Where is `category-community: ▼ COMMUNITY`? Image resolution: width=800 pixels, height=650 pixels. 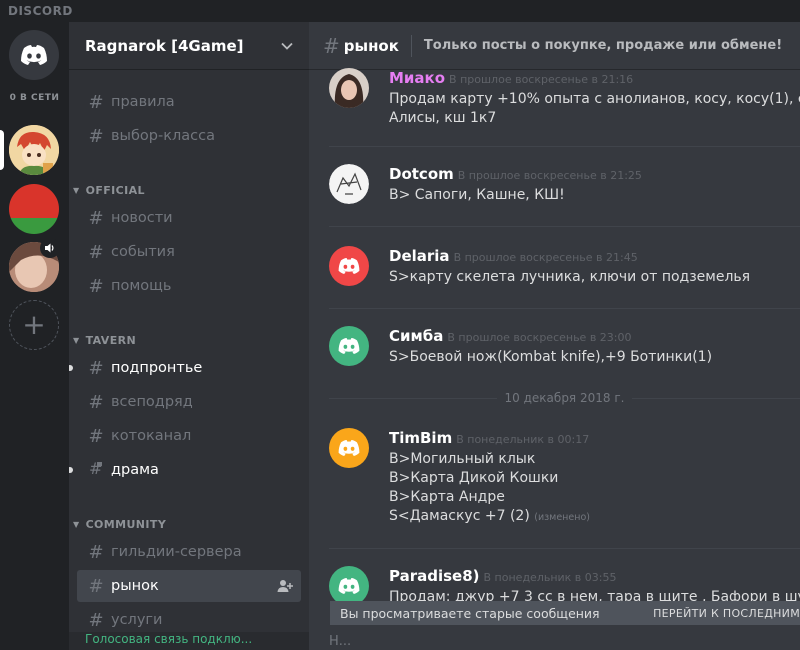
category-community: ▼ COMMUNITY is located at coordinates (119, 524).